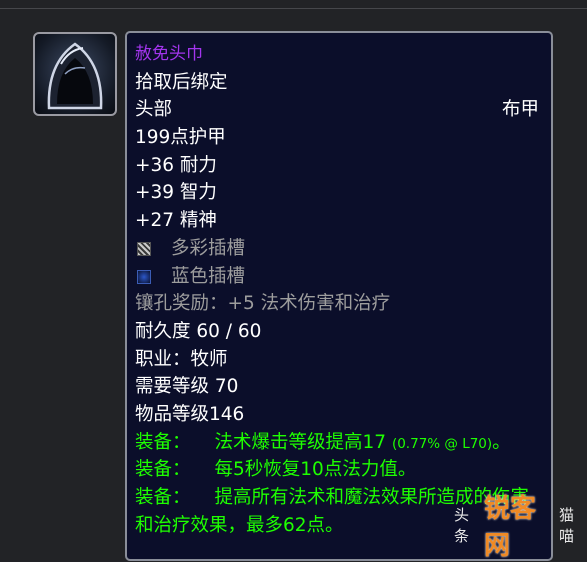 This screenshot has width=587, height=562. I want to click on class-requirement: 职业：牧师, so click(181, 359).